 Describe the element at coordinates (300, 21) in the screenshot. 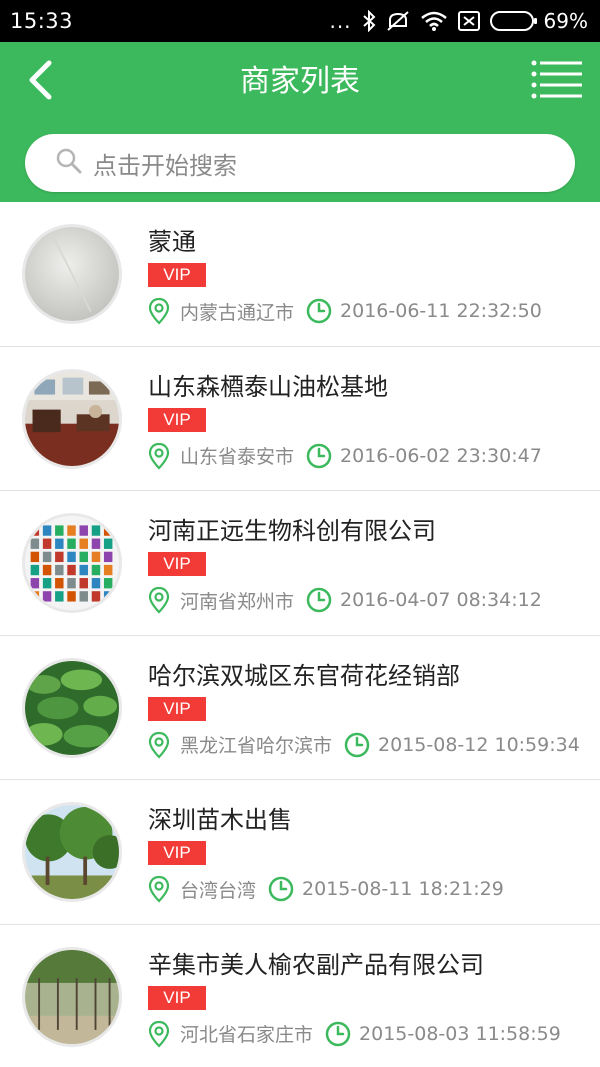

I see `status-bar: 15:33 ... 69%` at that location.